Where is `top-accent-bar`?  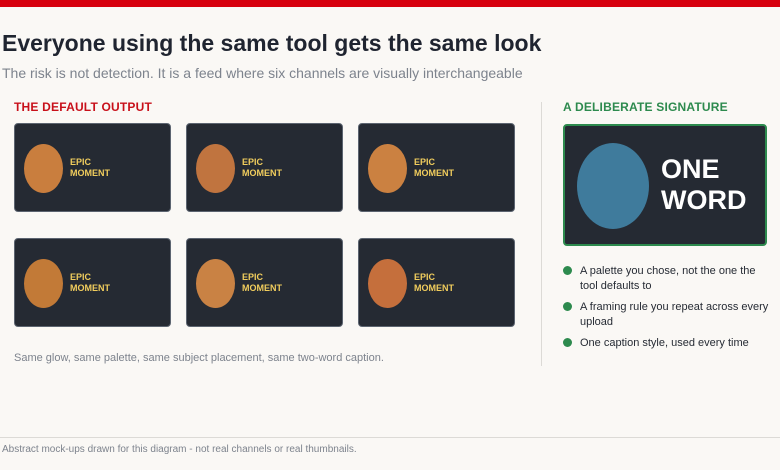
top-accent-bar is located at coordinates (390, 3).